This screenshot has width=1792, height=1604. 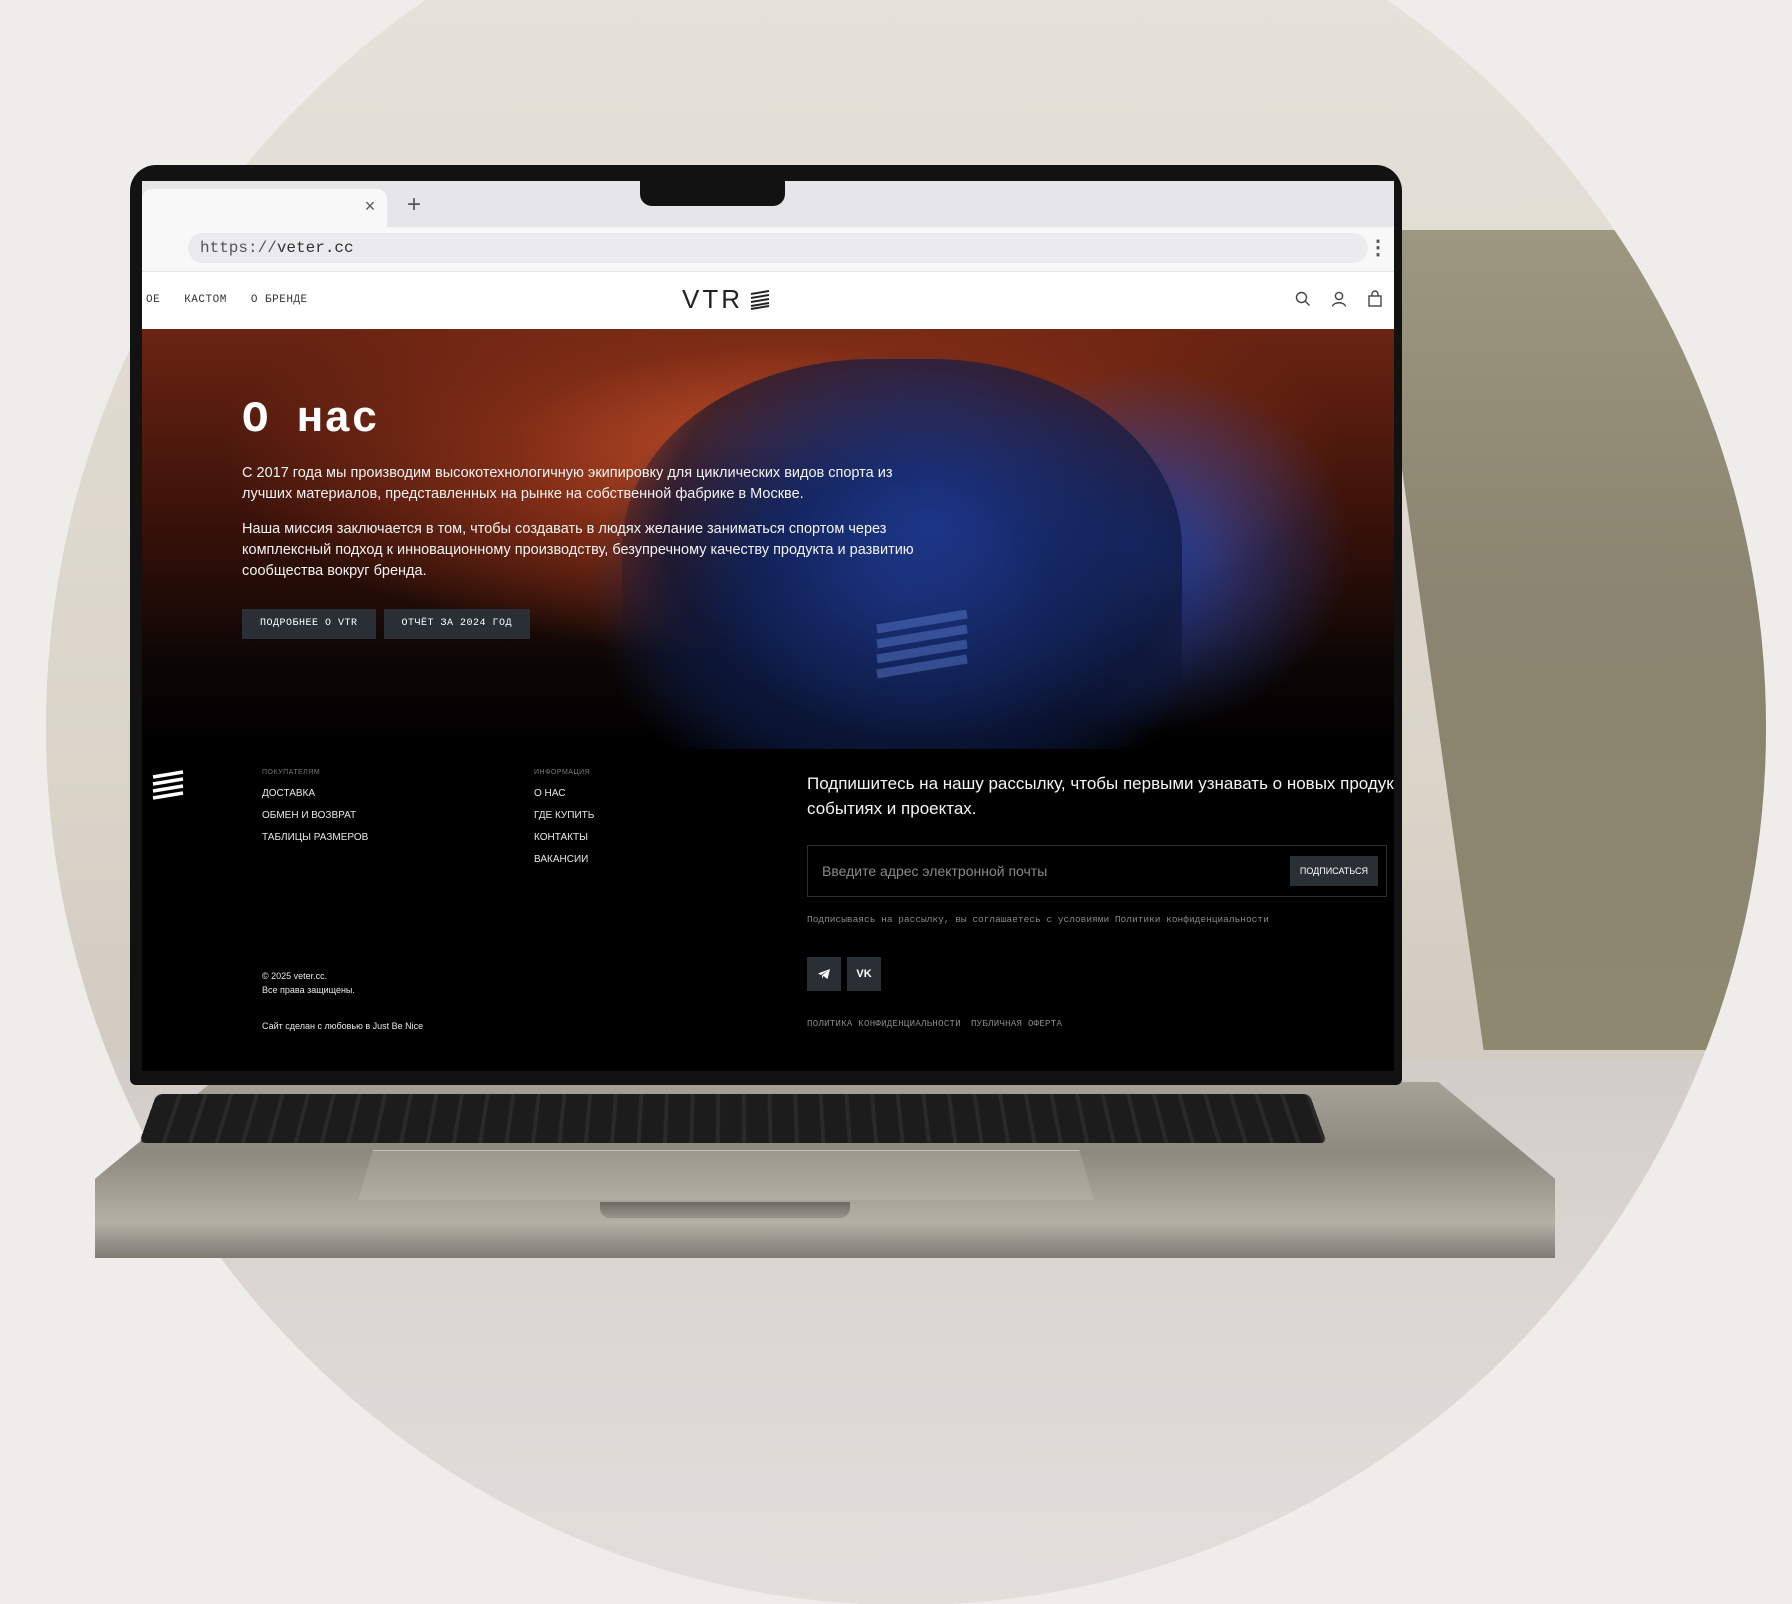 What do you see at coordinates (168, 785) in the screenshot?
I see `footer-logo-icon` at bounding box center [168, 785].